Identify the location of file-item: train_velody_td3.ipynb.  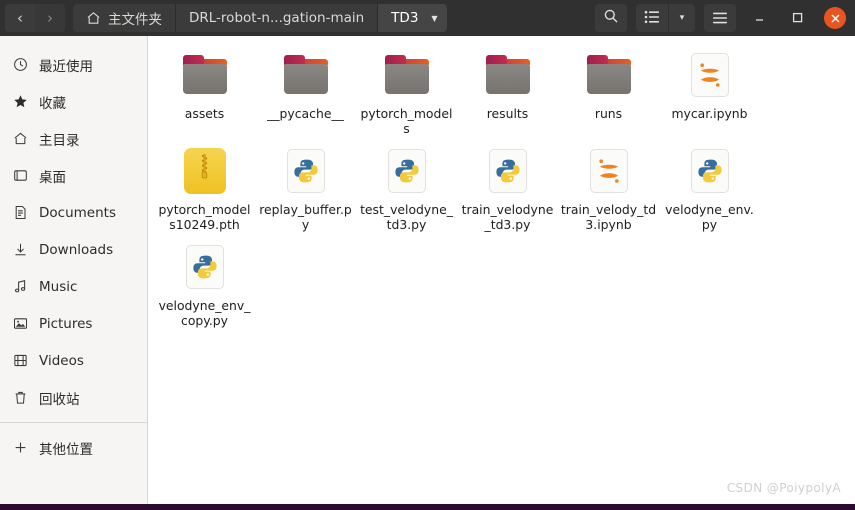
(608, 188).